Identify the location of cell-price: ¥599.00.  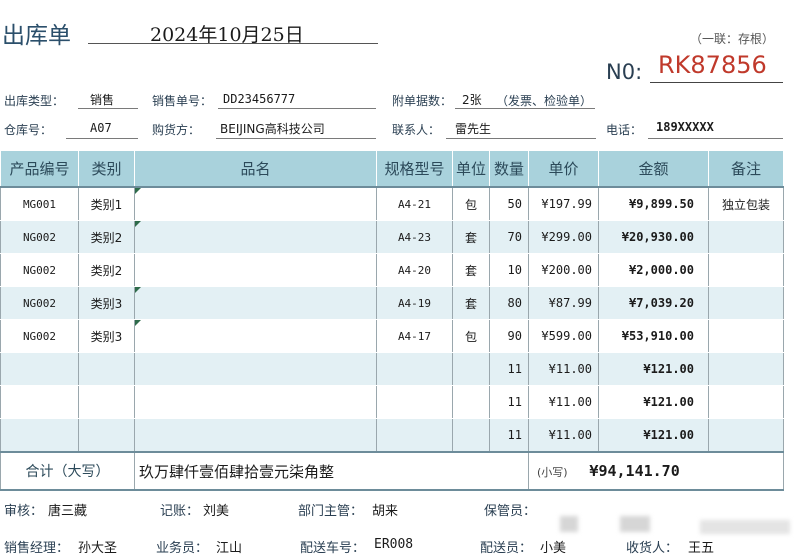
(563, 336).